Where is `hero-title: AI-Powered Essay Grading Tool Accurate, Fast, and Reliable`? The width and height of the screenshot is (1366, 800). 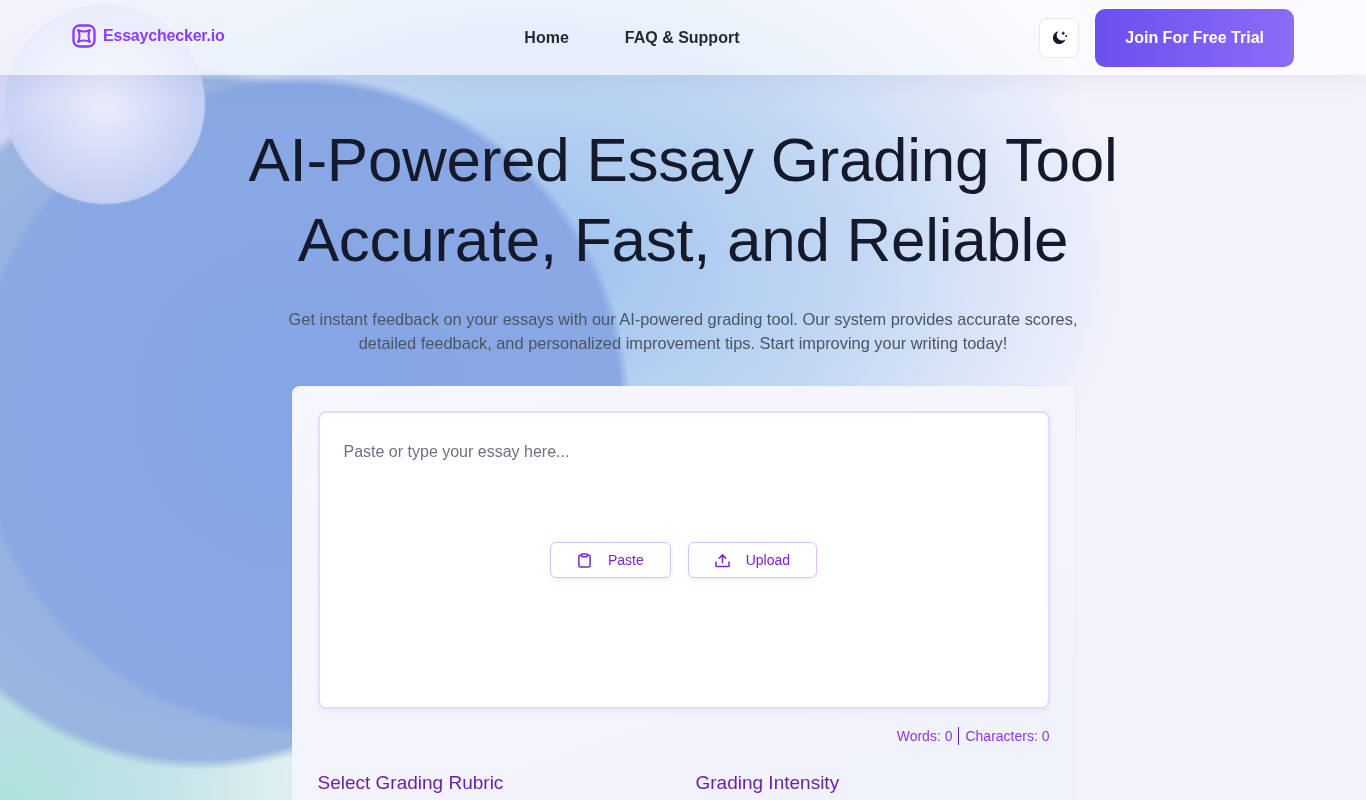
hero-title: AI-Powered Essay Grading Tool Accurate, Fast, and Reliable is located at coordinates (683, 200).